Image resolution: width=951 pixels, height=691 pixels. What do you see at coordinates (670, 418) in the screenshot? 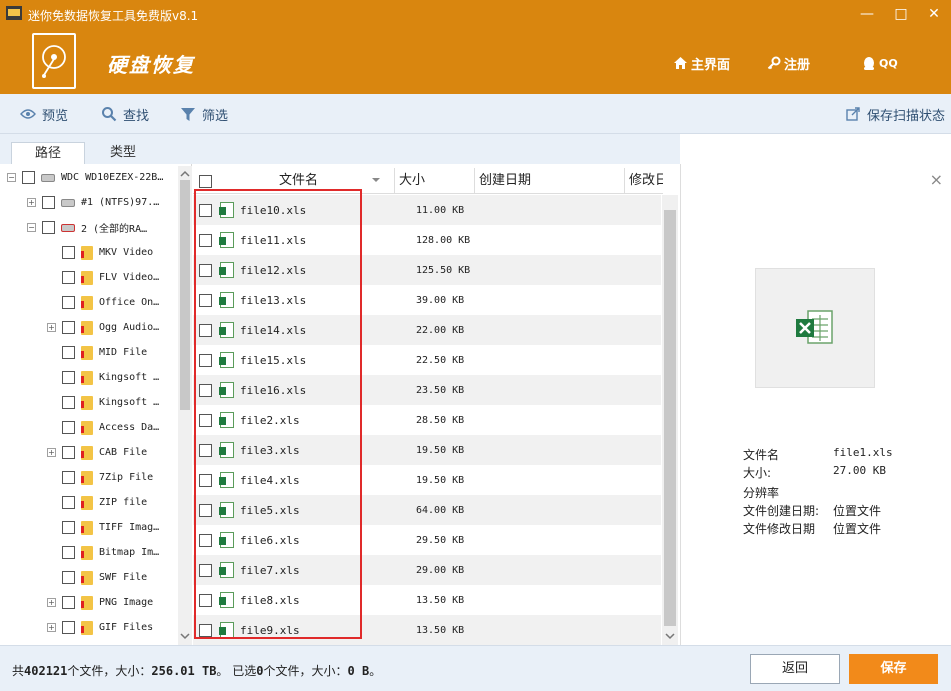
I see `file-list-scrollbar-thumb` at bounding box center [670, 418].